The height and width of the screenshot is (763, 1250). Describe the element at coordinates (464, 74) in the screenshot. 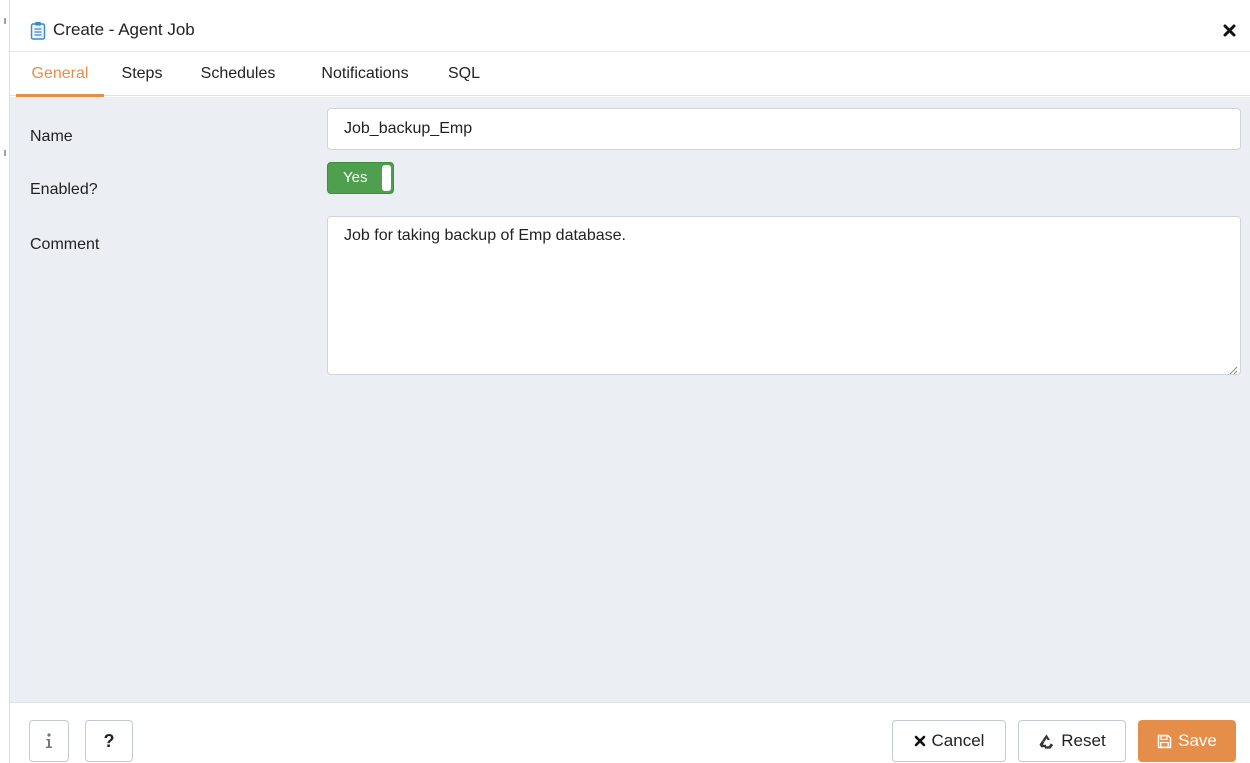

I see `tab-sql: SQL` at that location.